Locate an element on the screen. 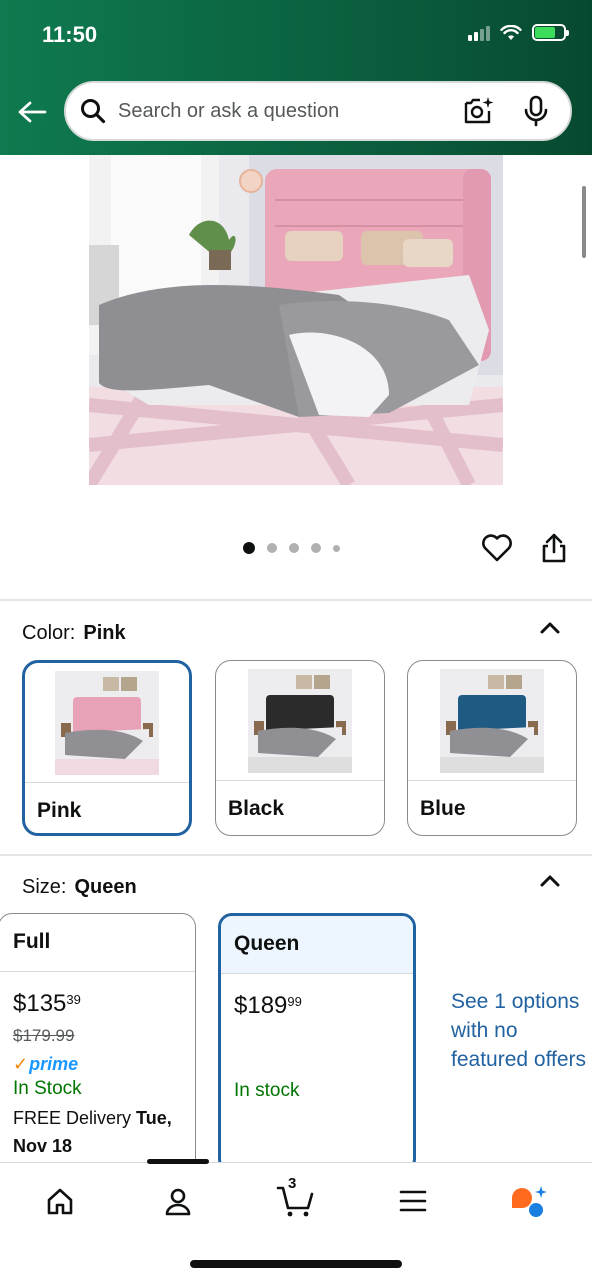 This screenshot has height=1280, width=592. scroll-indicator is located at coordinates (584, 222).